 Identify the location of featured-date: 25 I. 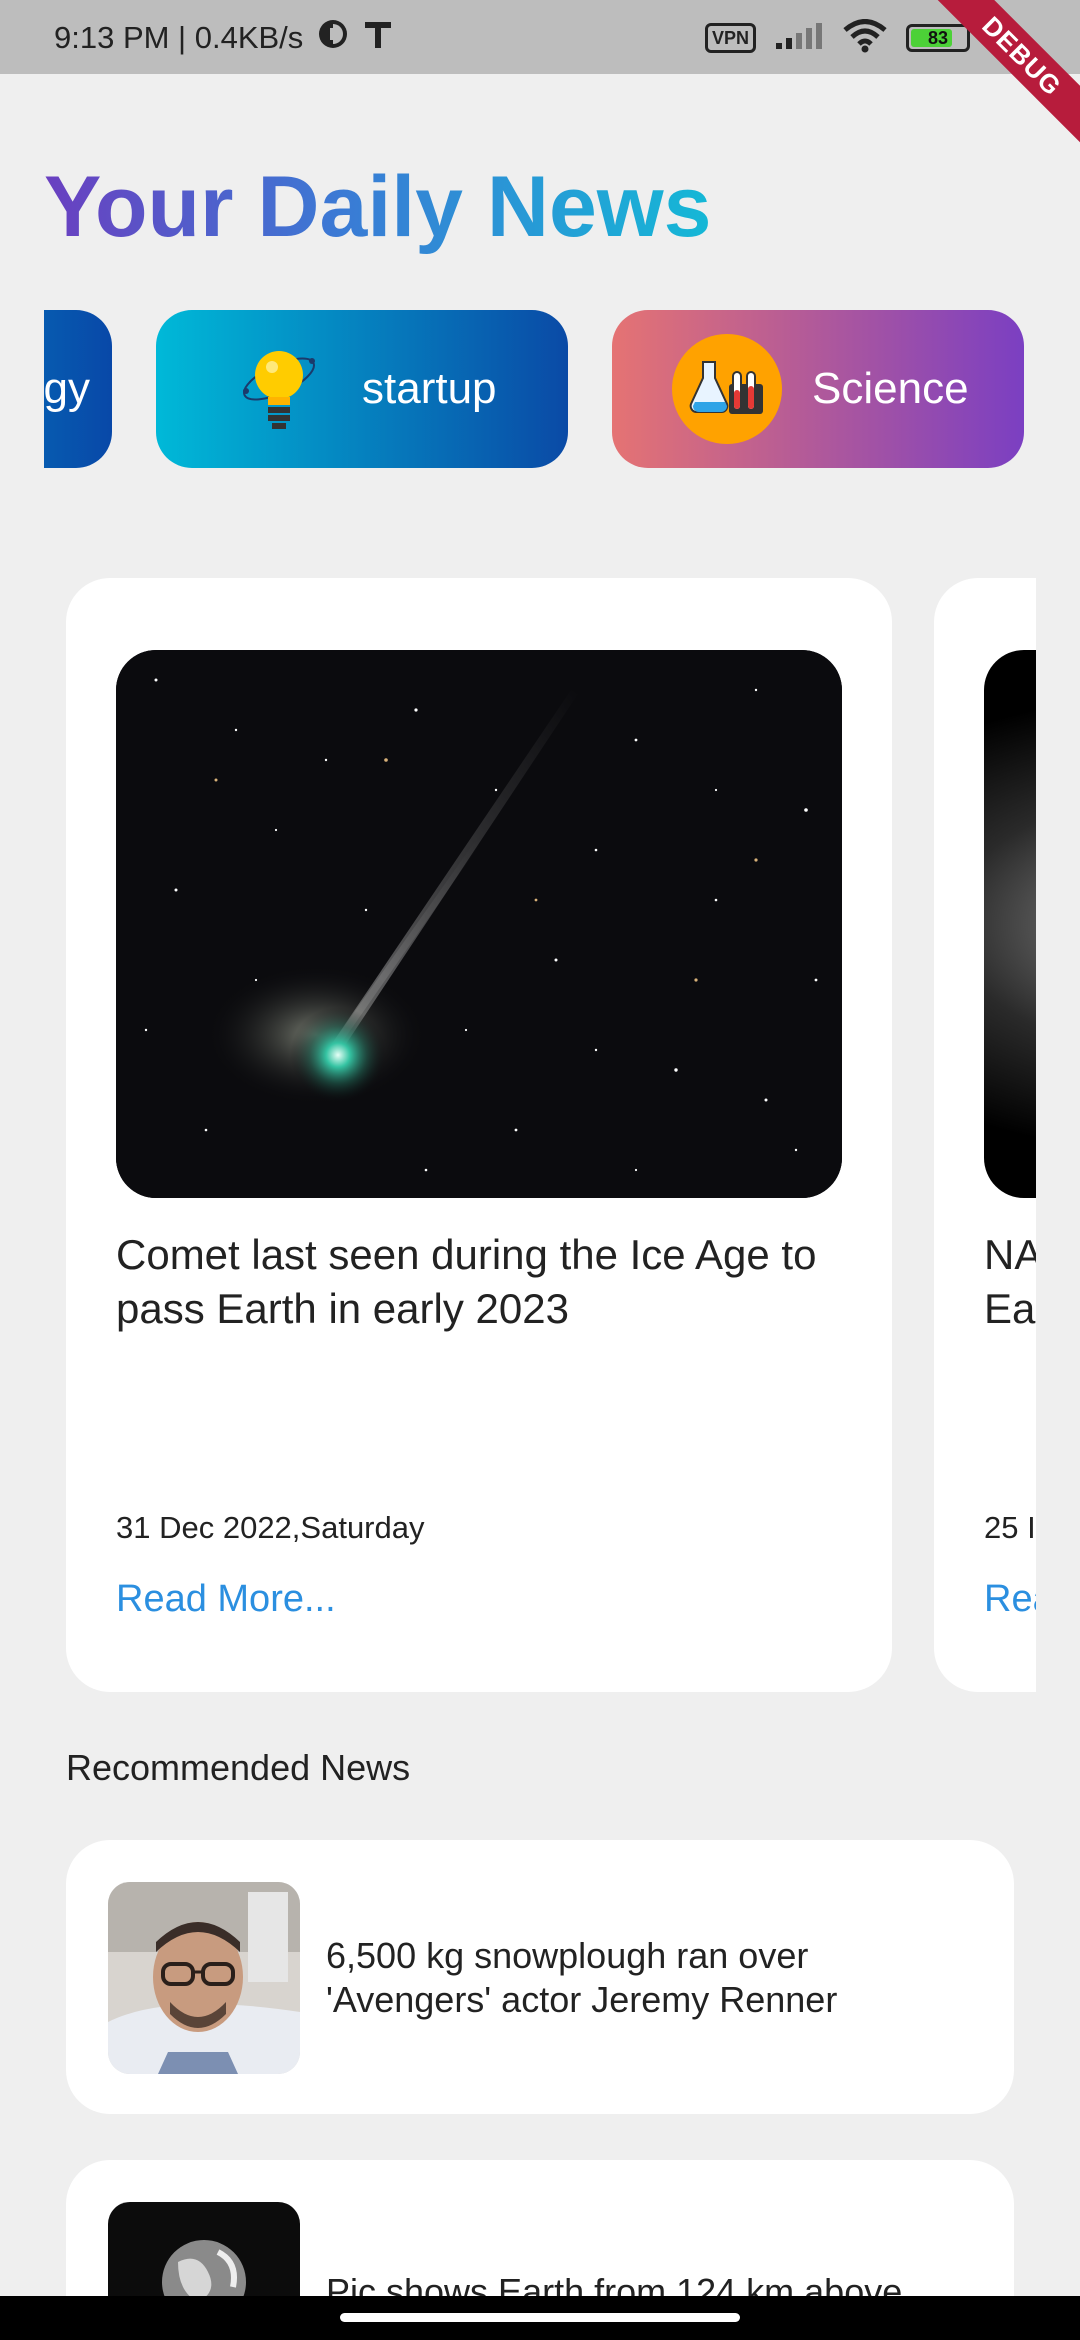
(1010, 1527).